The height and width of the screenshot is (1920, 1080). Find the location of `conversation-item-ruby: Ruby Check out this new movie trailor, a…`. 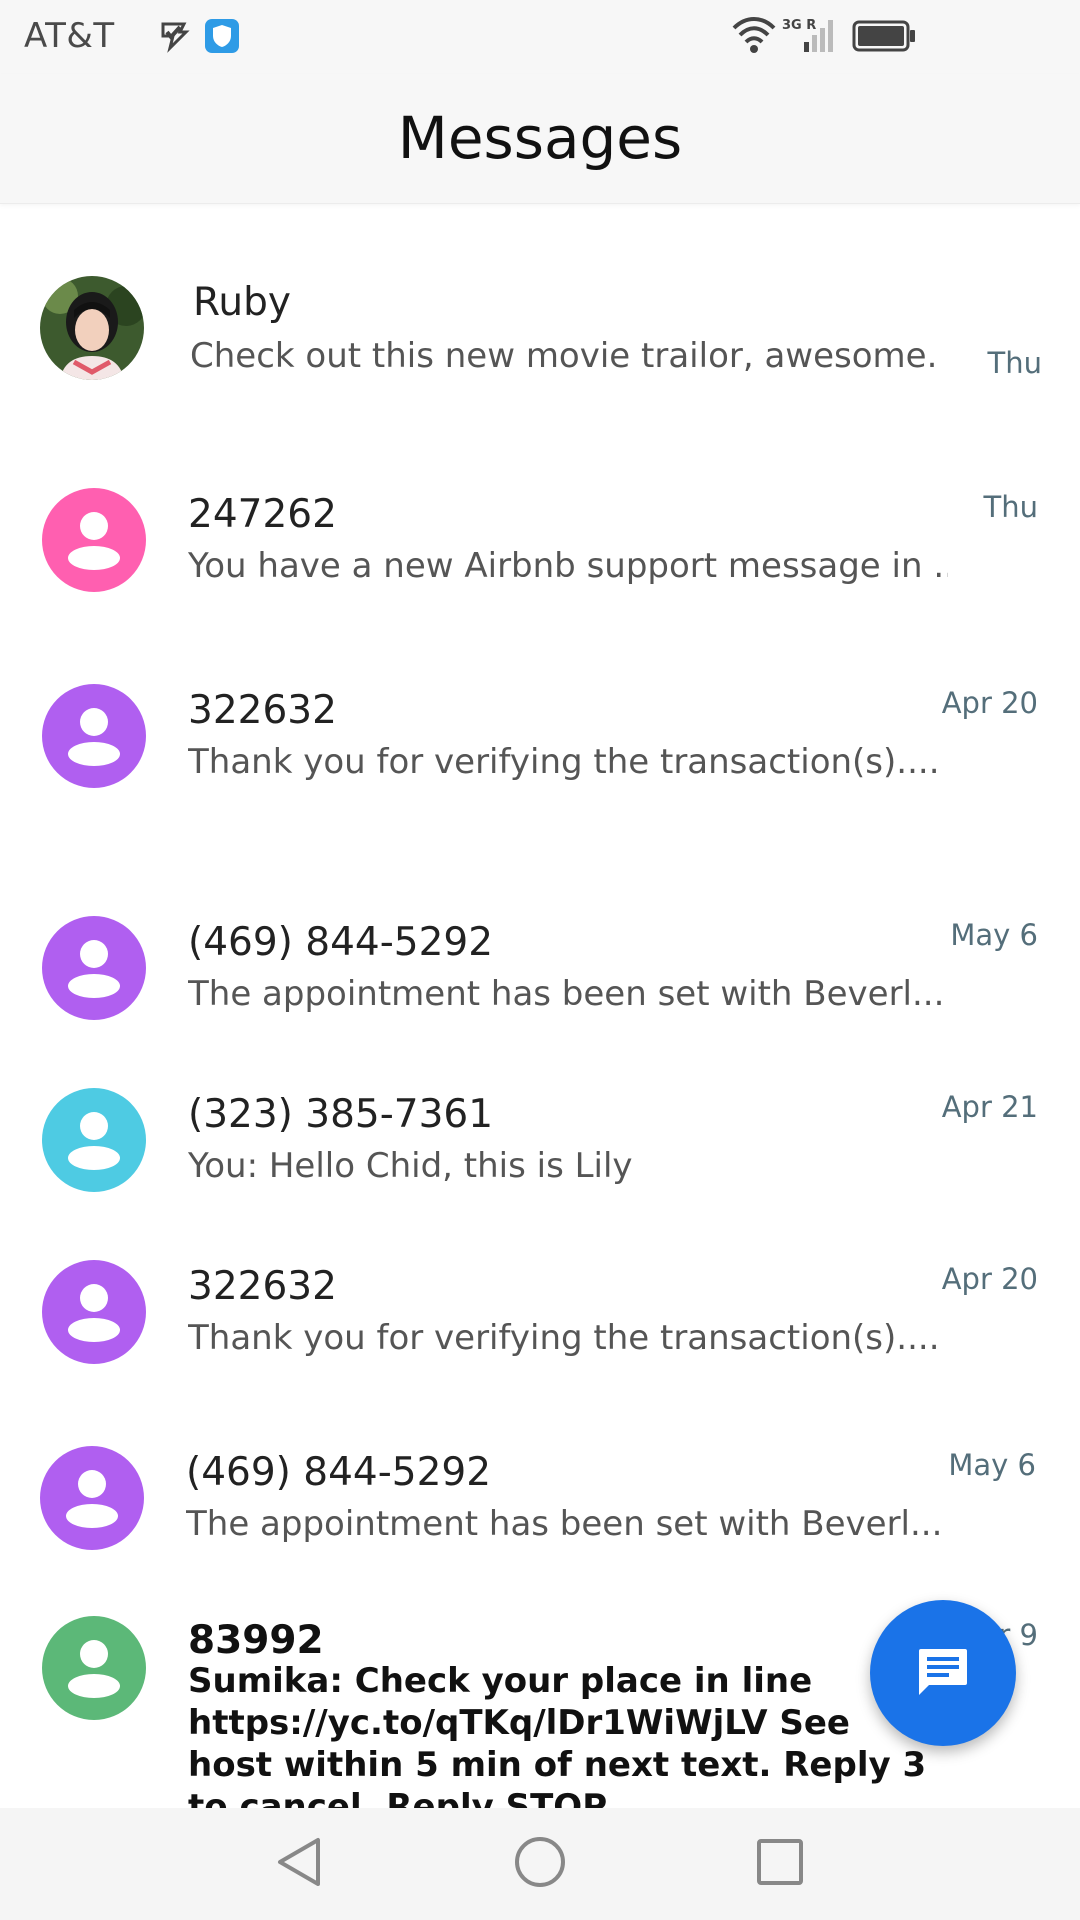

conversation-item-ruby: Ruby Check out this new movie trailor, a… is located at coordinates (540, 330).